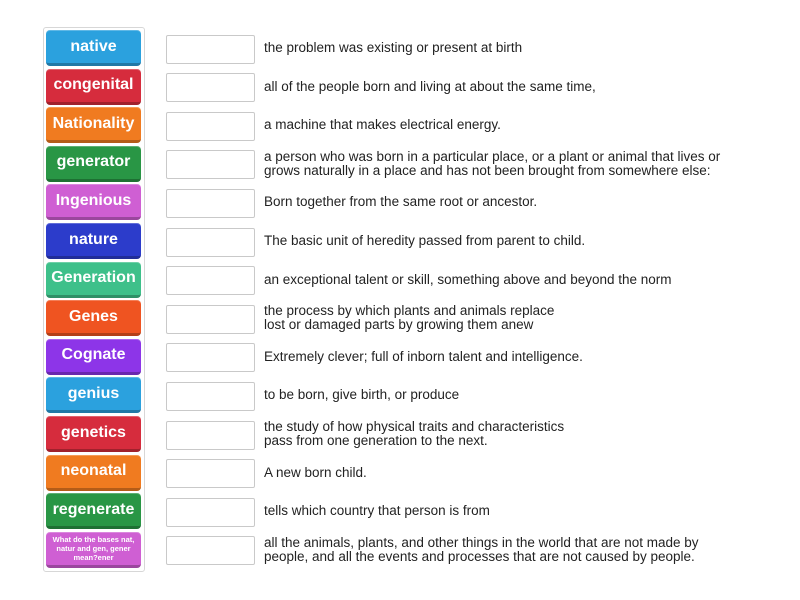 The image size is (800, 600). I want to click on word-tile-regenerate: regenerate, so click(93, 511).